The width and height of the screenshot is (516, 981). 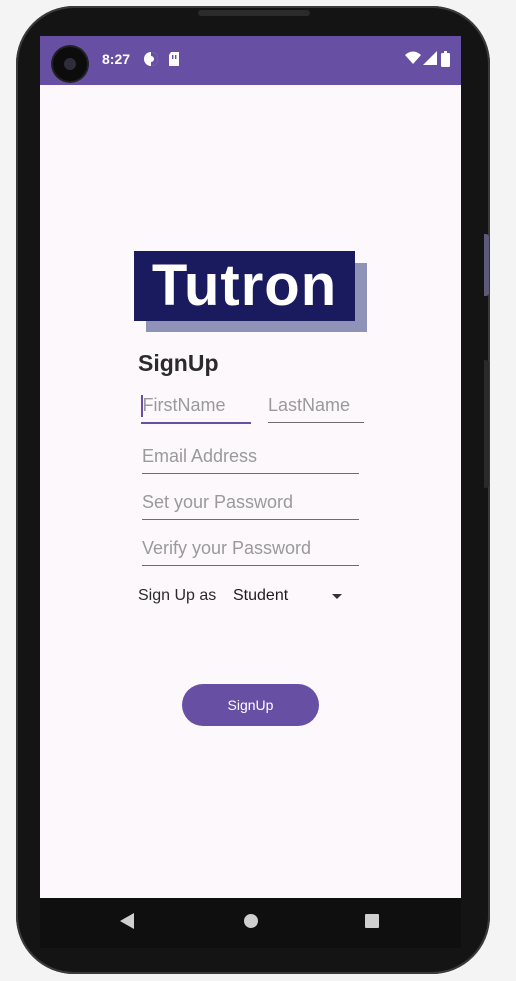 What do you see at coordinates (174, 60) in the screenshot?
I see `sim-card-icon` at bounding box center [174, 60].